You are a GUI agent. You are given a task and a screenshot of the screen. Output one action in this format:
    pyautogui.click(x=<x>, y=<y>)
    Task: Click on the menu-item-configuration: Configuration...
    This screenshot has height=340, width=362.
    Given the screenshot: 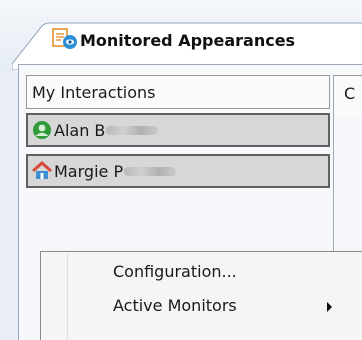 What is the action you would take?
    pyautogui.click(x=201, y=271)
    